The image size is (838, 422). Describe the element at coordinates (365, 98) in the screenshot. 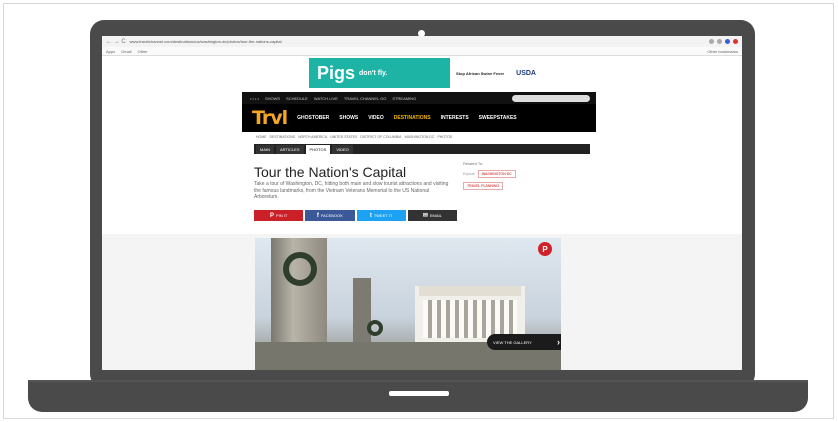

I see `utility-nav-item: TRAVEL CHANNEL GO` at that location.